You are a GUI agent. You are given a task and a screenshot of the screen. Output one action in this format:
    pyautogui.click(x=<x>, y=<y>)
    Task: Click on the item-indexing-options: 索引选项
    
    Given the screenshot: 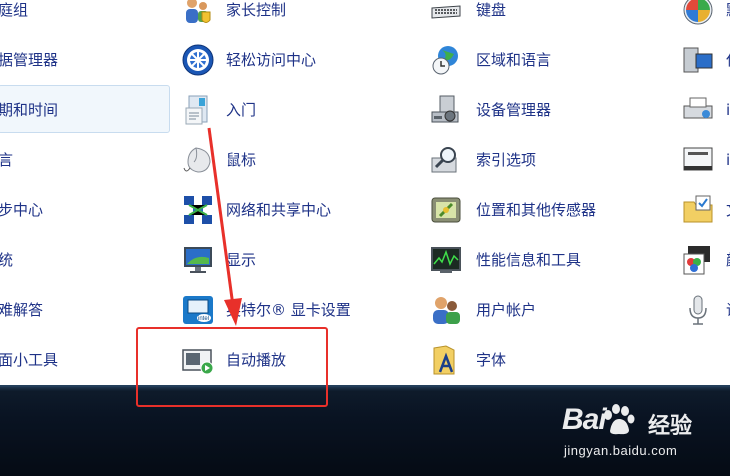 What is the action you would take?
    pyautogui.click(x=506, y=160)
    